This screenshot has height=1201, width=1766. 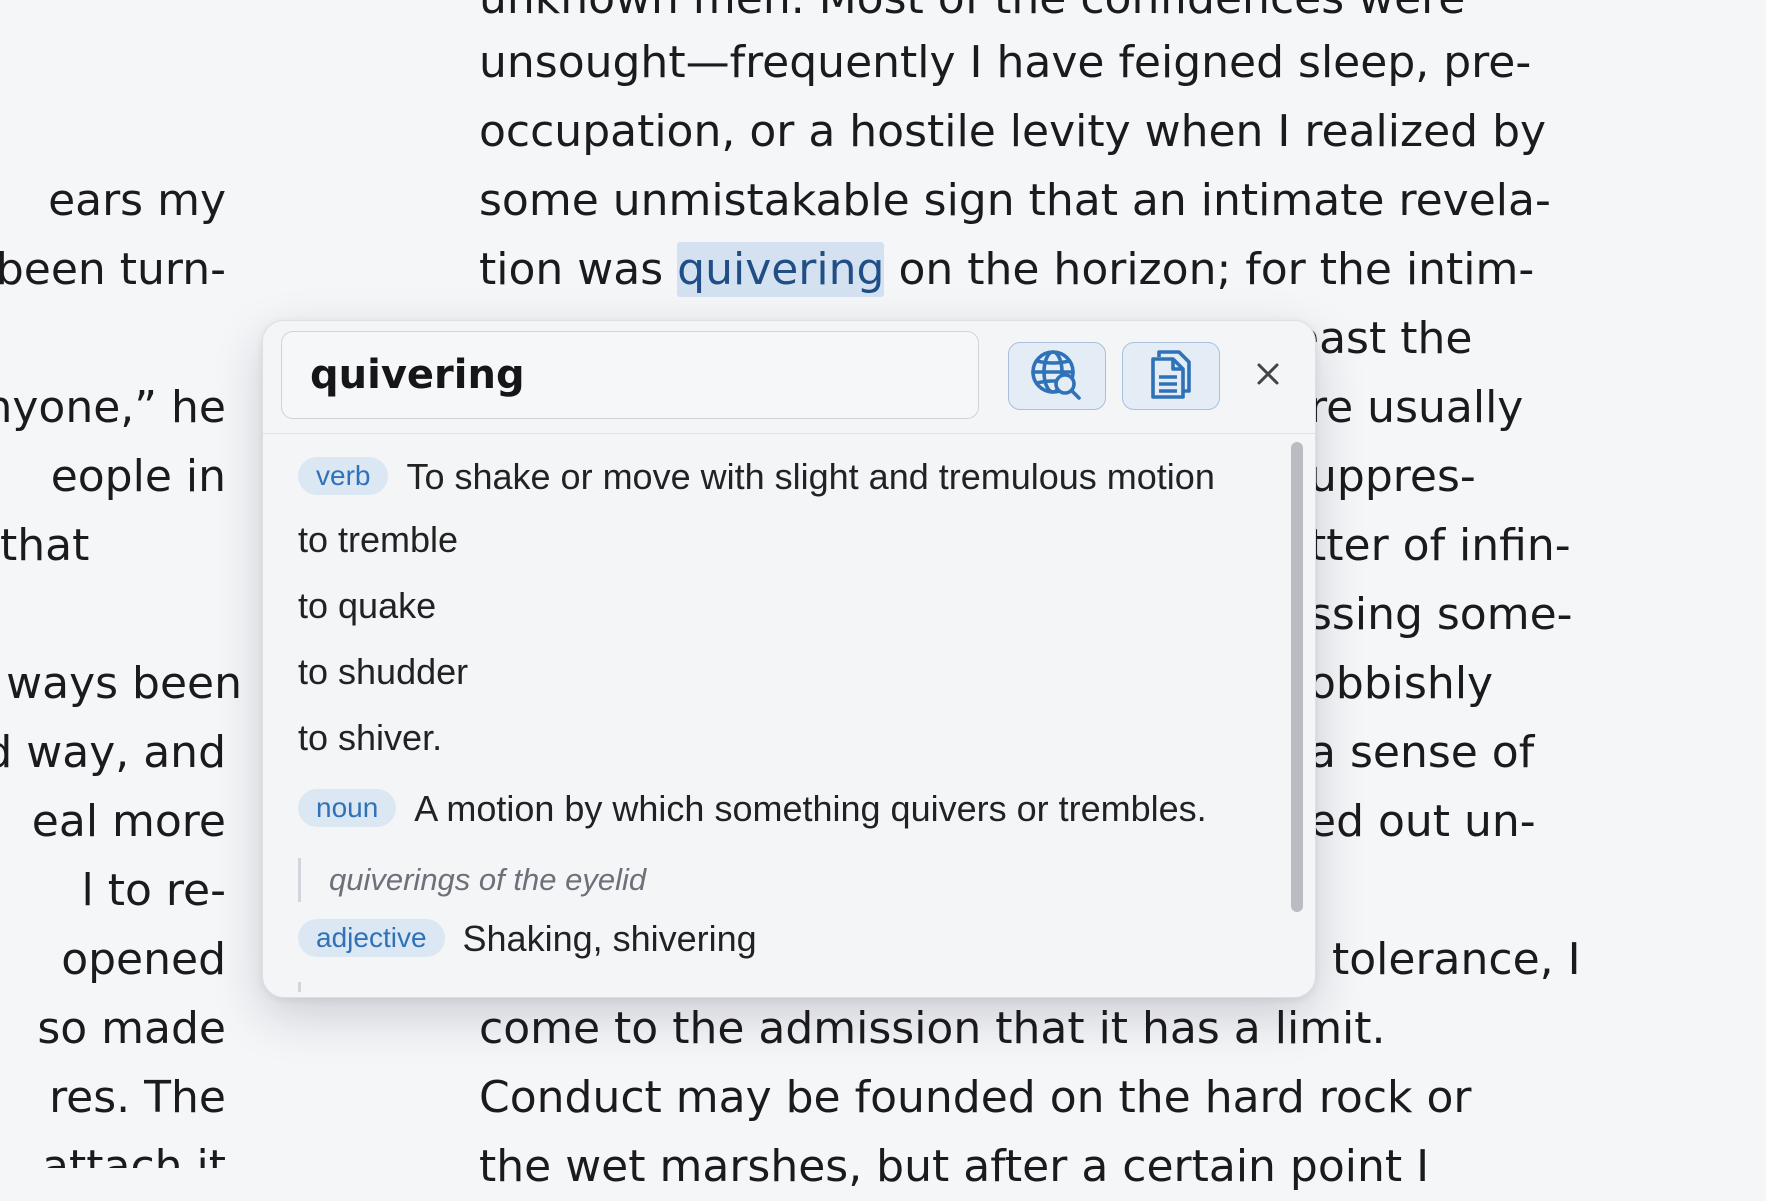 What do you see at coordinates (45, 545) in the screenshot?
I see `text-line: that` at bounding box center [45, 545].